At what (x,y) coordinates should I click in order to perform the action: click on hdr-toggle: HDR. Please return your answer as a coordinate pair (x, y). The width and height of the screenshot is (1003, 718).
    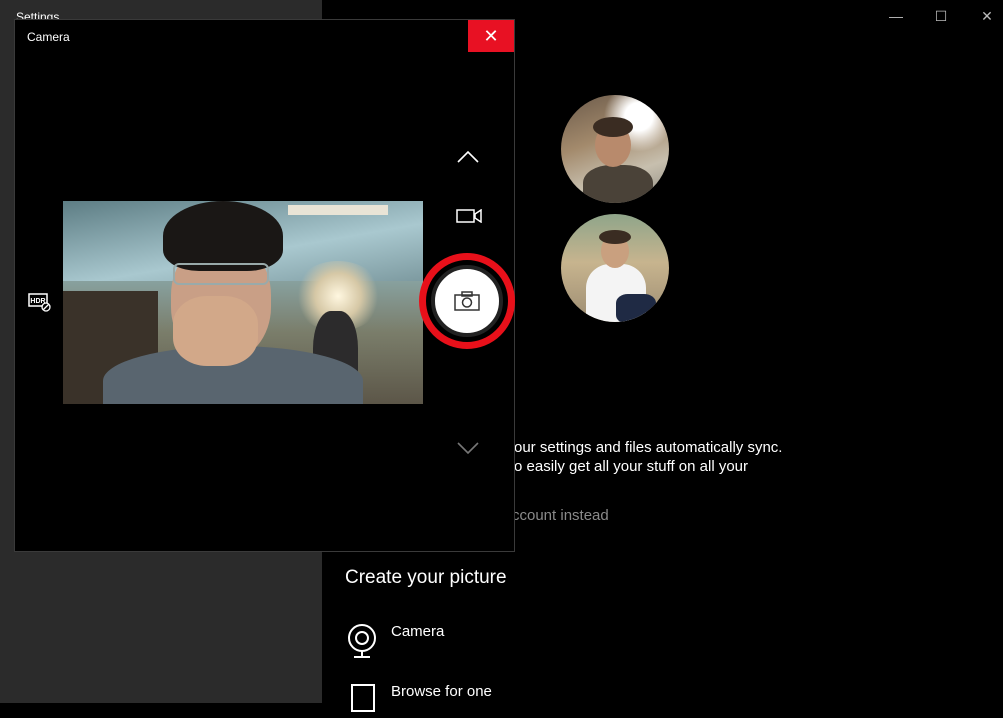
    Looking at the image, I should click on (40, 302).